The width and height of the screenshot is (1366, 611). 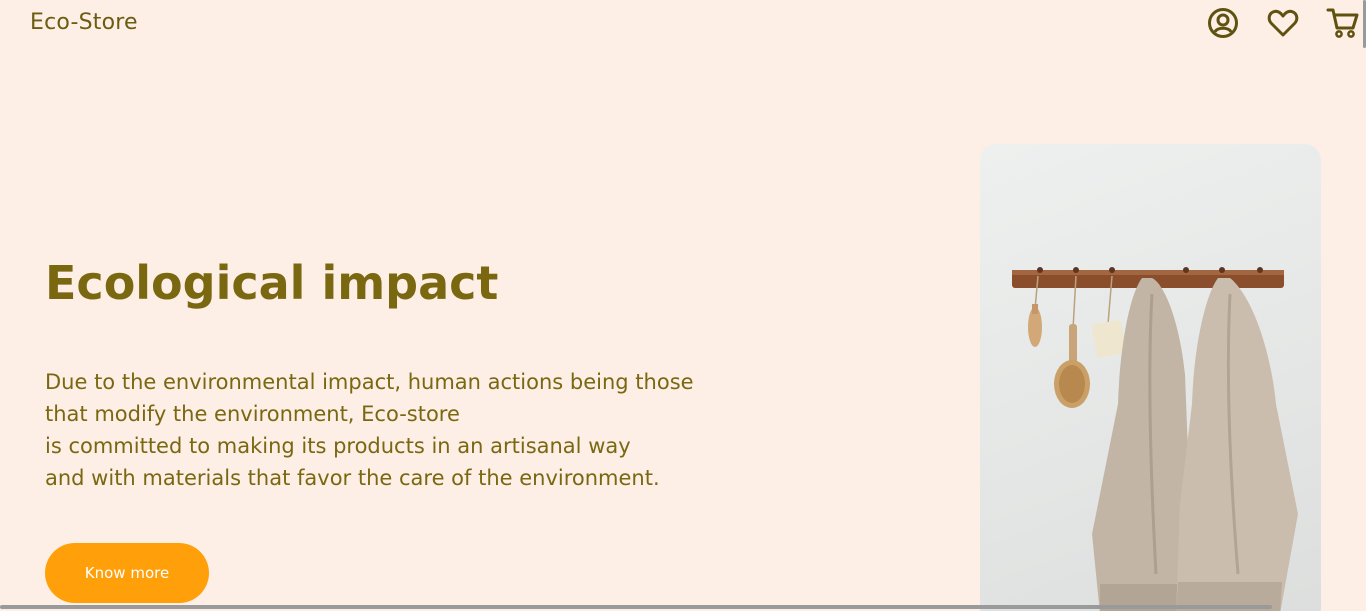 I want to click on horizontal-scrollbar, so click(x=636, y=607).